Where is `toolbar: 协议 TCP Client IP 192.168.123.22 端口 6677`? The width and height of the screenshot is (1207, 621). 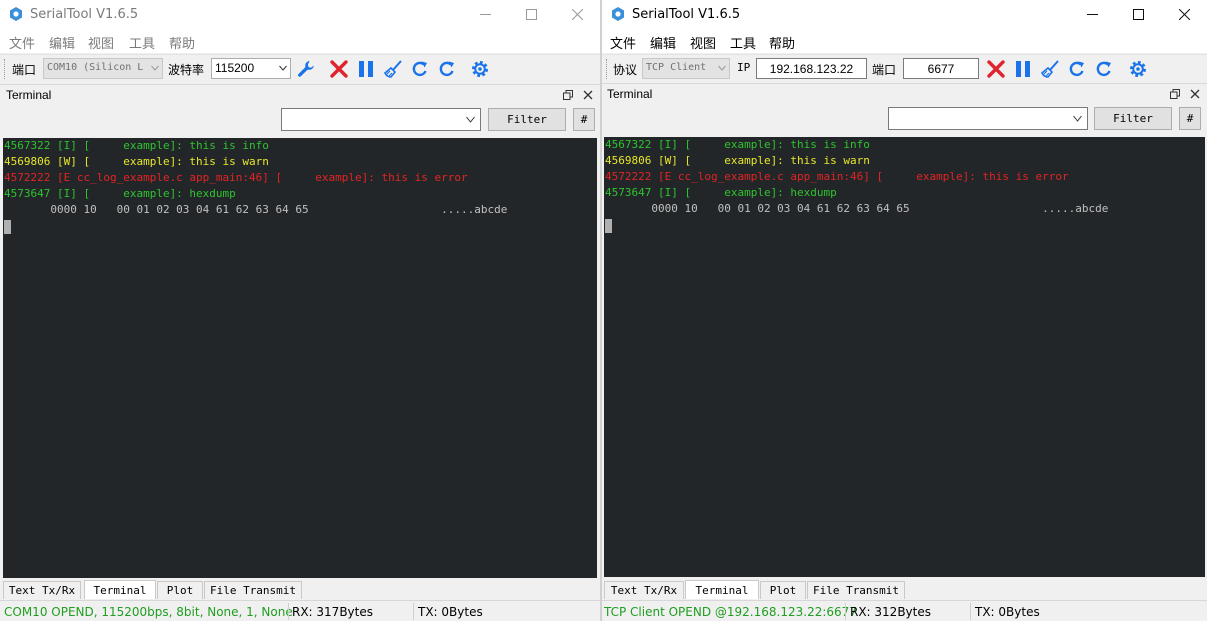 toolbar: 协议 TCP Client IP 192.168.123.22 端口 6677 is located at coordinates (904, 68).